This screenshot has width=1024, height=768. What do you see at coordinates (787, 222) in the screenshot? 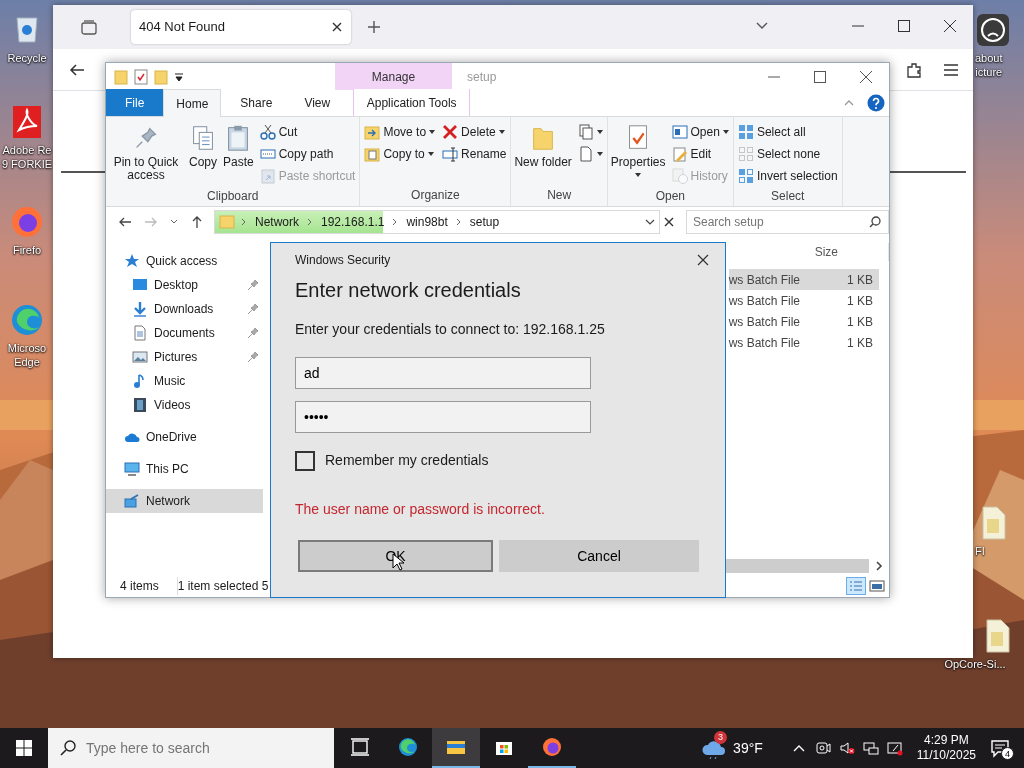
I see `search-field: Search setup` at bounding box center [787, 222].